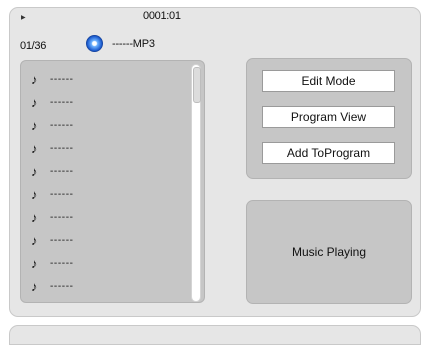  Describe the element at coordinates (215, 335) in the screenshot. I see `bottom-panel` at that location.